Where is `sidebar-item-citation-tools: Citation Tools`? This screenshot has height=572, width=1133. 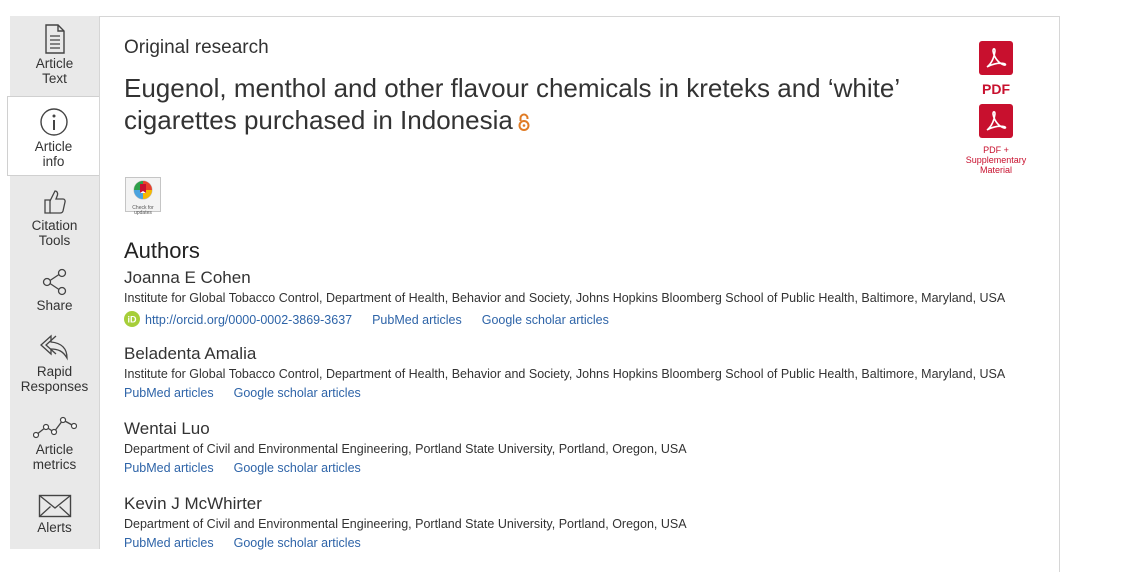
sidebar-item-citation-tools: Citation Tools is located at coordinates (54, 218).